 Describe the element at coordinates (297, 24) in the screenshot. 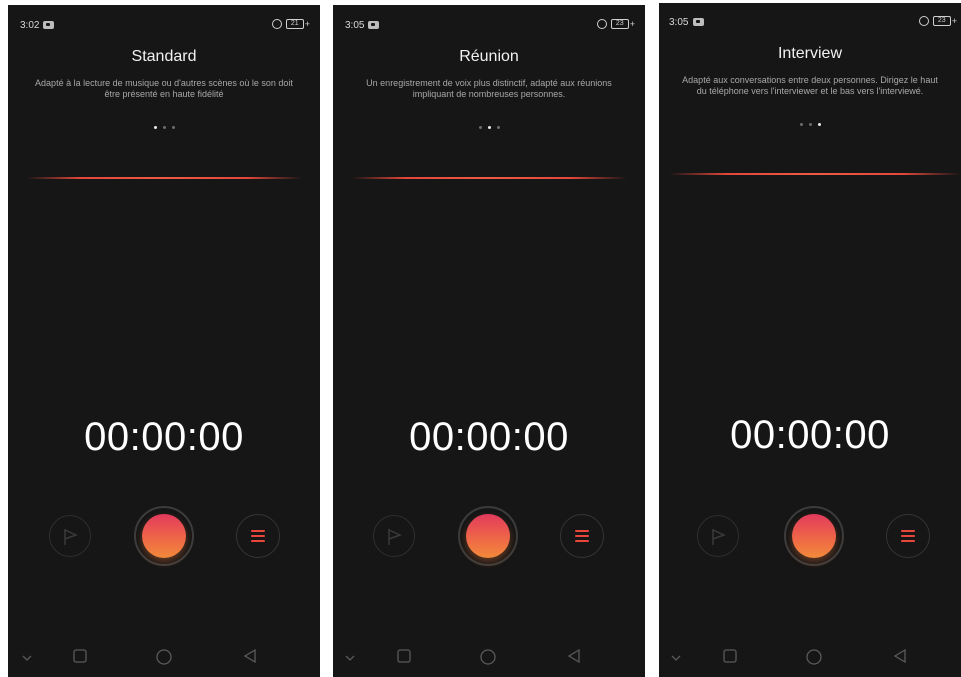

I see `battery-icon: 21 +` at that location.